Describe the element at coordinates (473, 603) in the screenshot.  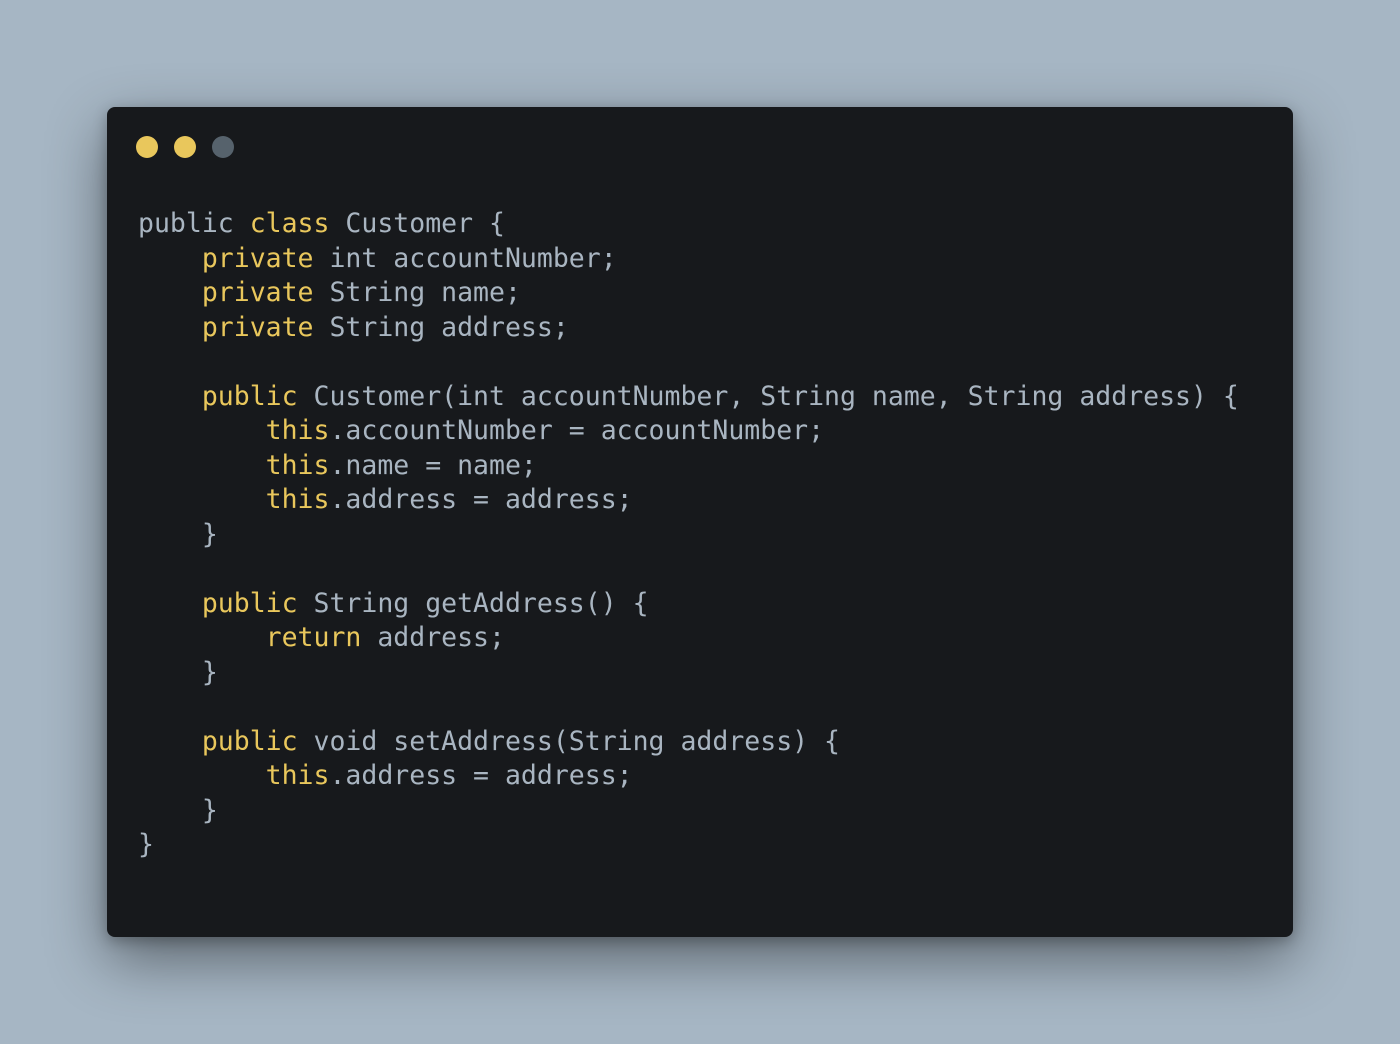
I see `code-text: String getAddress() {` at that location.